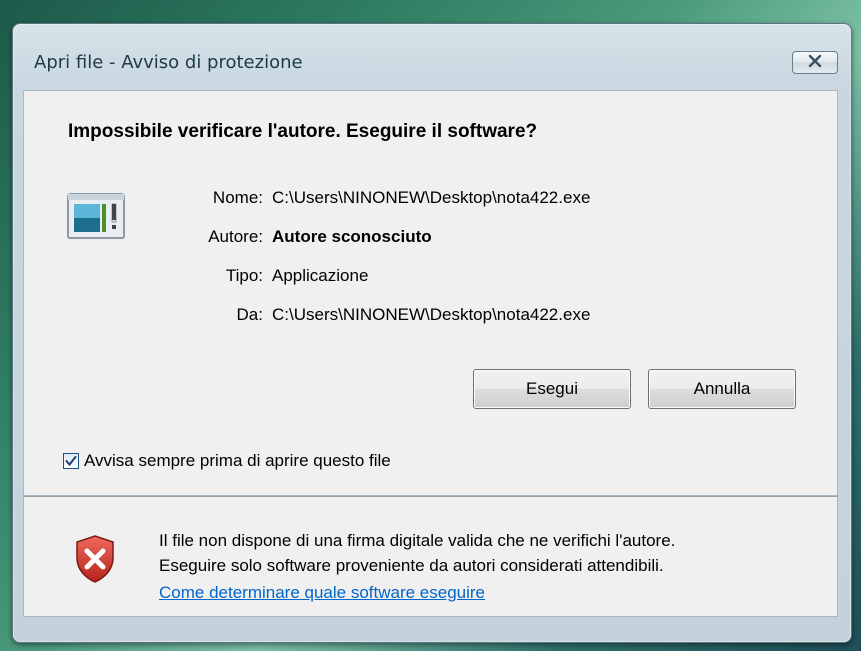 Image resolution: width=861 pixels, height=651 pixels. I want to click on close-button, so click(815, 62).